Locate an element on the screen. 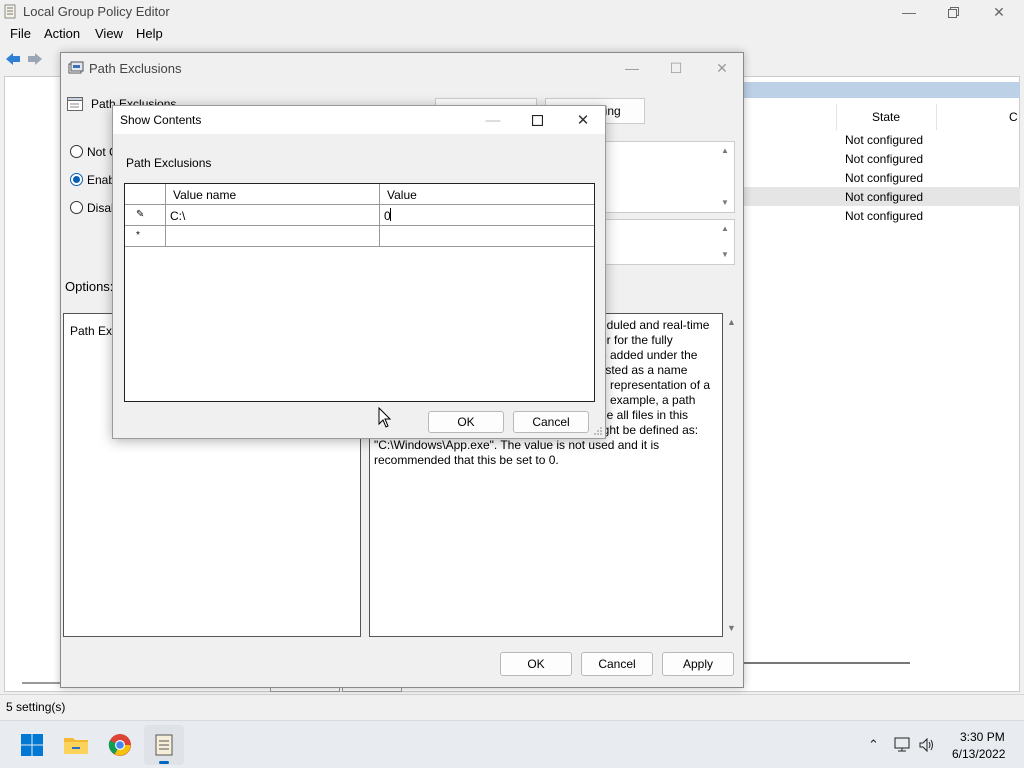 The height and width of the screenshot is (768, 1024). supported-on-box is located at coordinates (670, 242).